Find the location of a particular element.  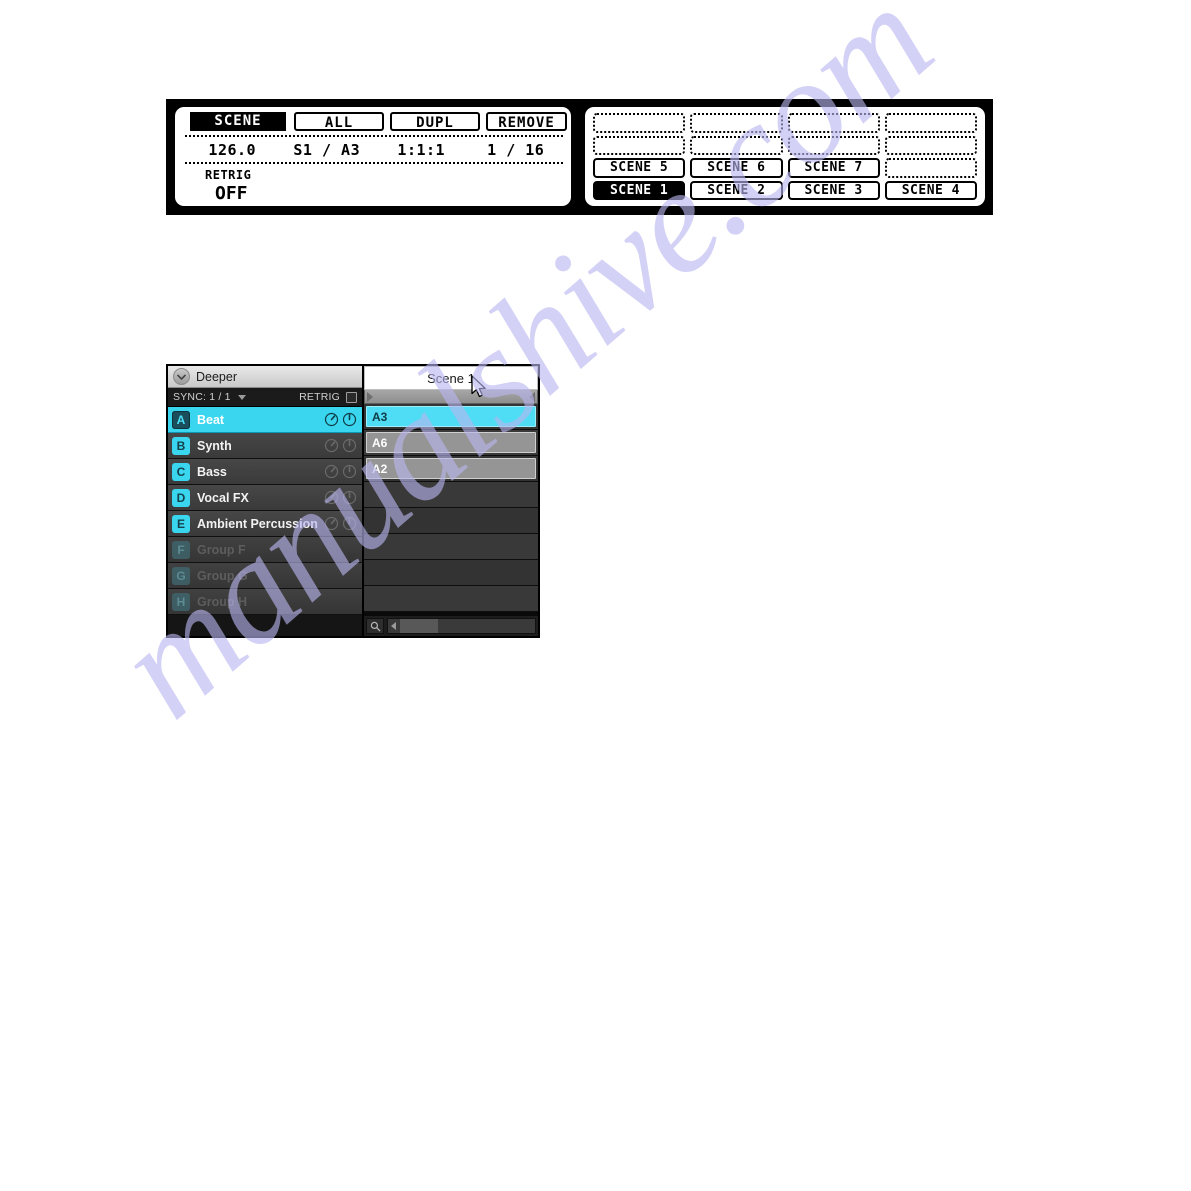

hw-tab-remove: REMOVE is located at coordinates (526, 121).